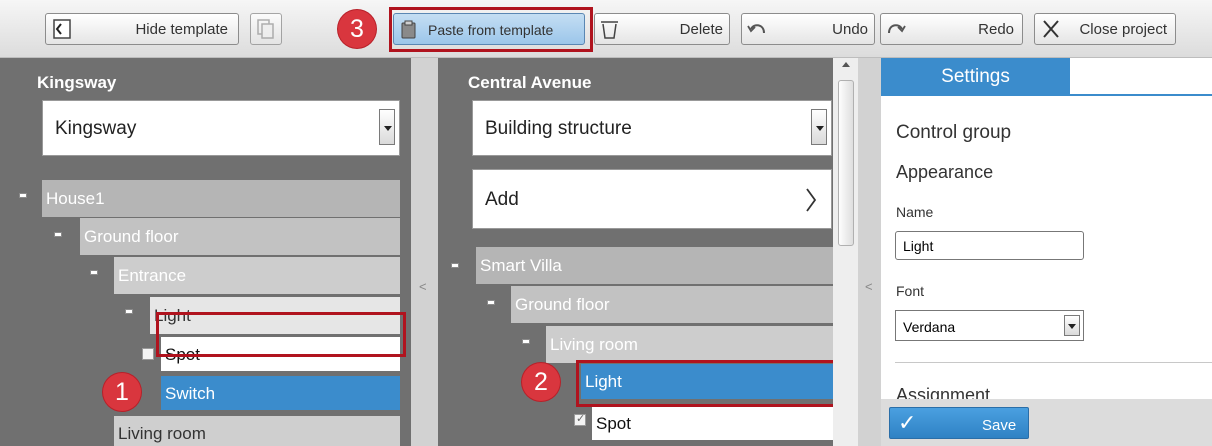 The height and width of the screenshot is (446, 1212). Describe the element at coordinates (1051, 29) in the screenshot. I see `close-icon` at that location.